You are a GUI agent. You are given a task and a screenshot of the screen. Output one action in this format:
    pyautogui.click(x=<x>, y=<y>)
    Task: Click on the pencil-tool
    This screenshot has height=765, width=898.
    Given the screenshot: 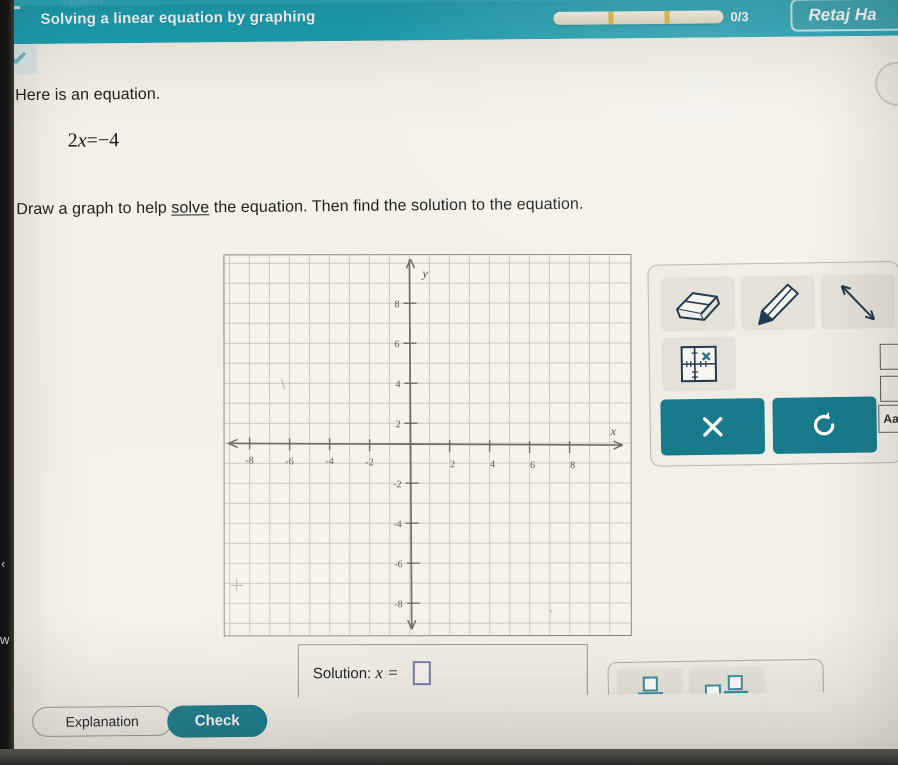 What is the action you would take?
    pyautogui.click(x=778, y=303)
    